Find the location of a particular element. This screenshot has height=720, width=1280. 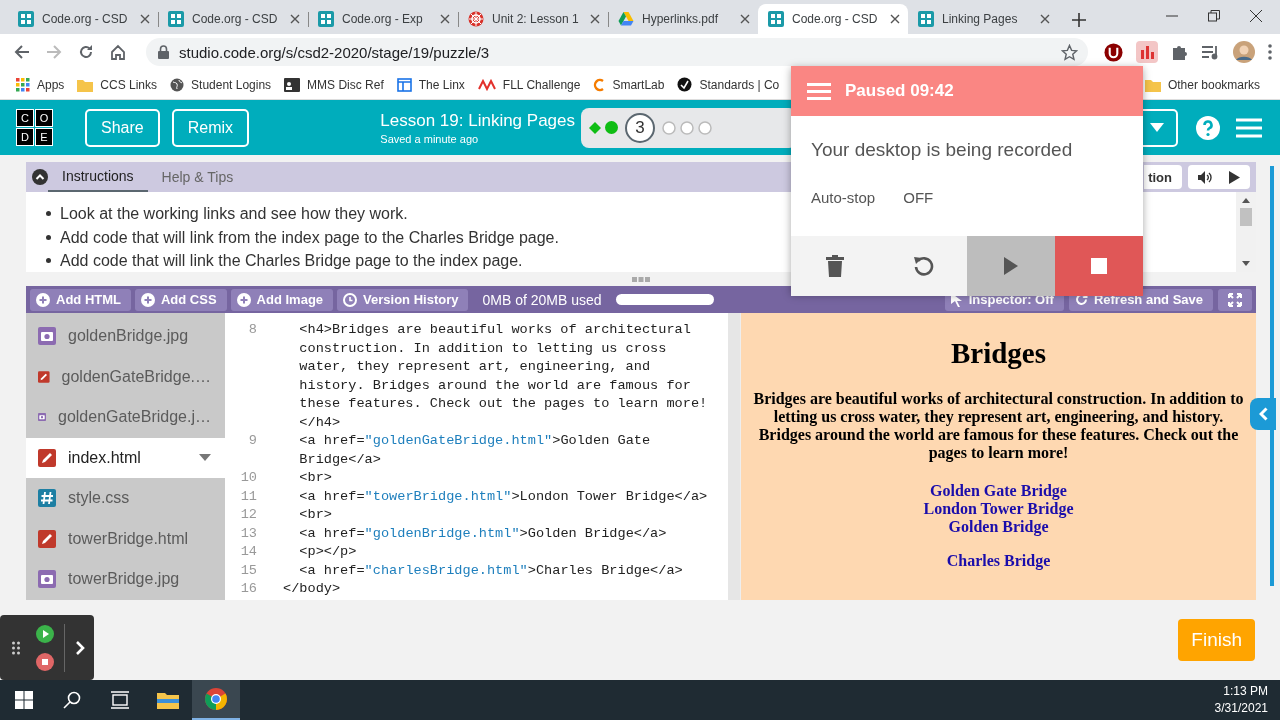

bracket-icon is located at coordinates (599, 84).